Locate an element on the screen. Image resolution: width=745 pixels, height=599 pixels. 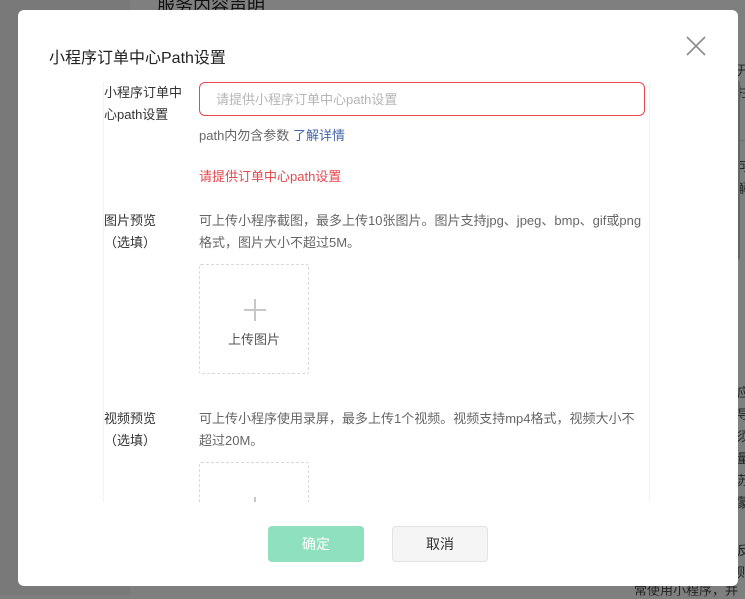
video-preview-label: 视频预览 （选填） is located at coordinates (130, 430).